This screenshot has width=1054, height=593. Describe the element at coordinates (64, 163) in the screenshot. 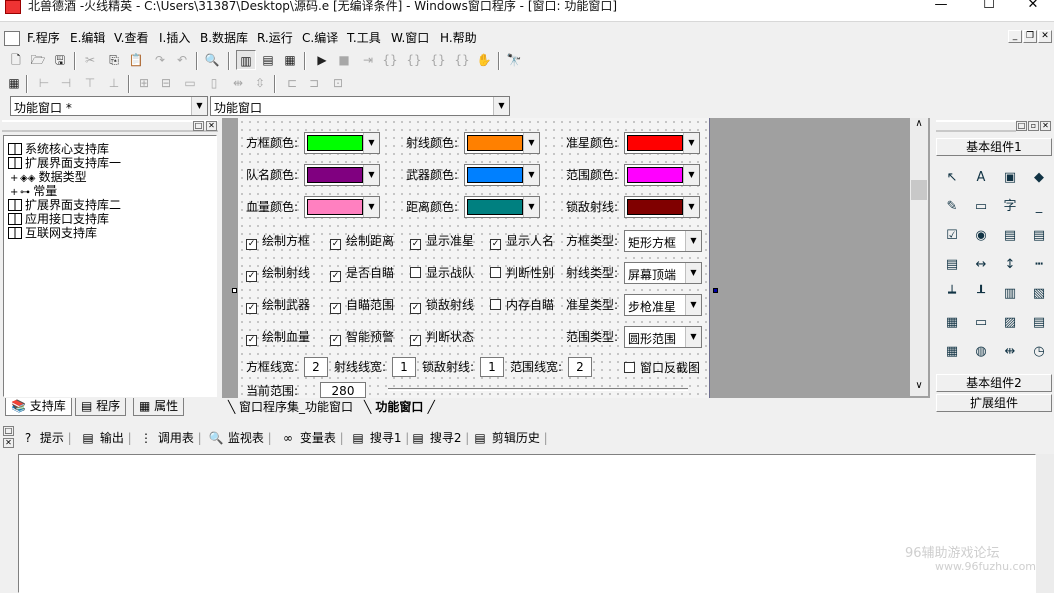

I see `tree-item: 扩展界面支持库一` at that location.